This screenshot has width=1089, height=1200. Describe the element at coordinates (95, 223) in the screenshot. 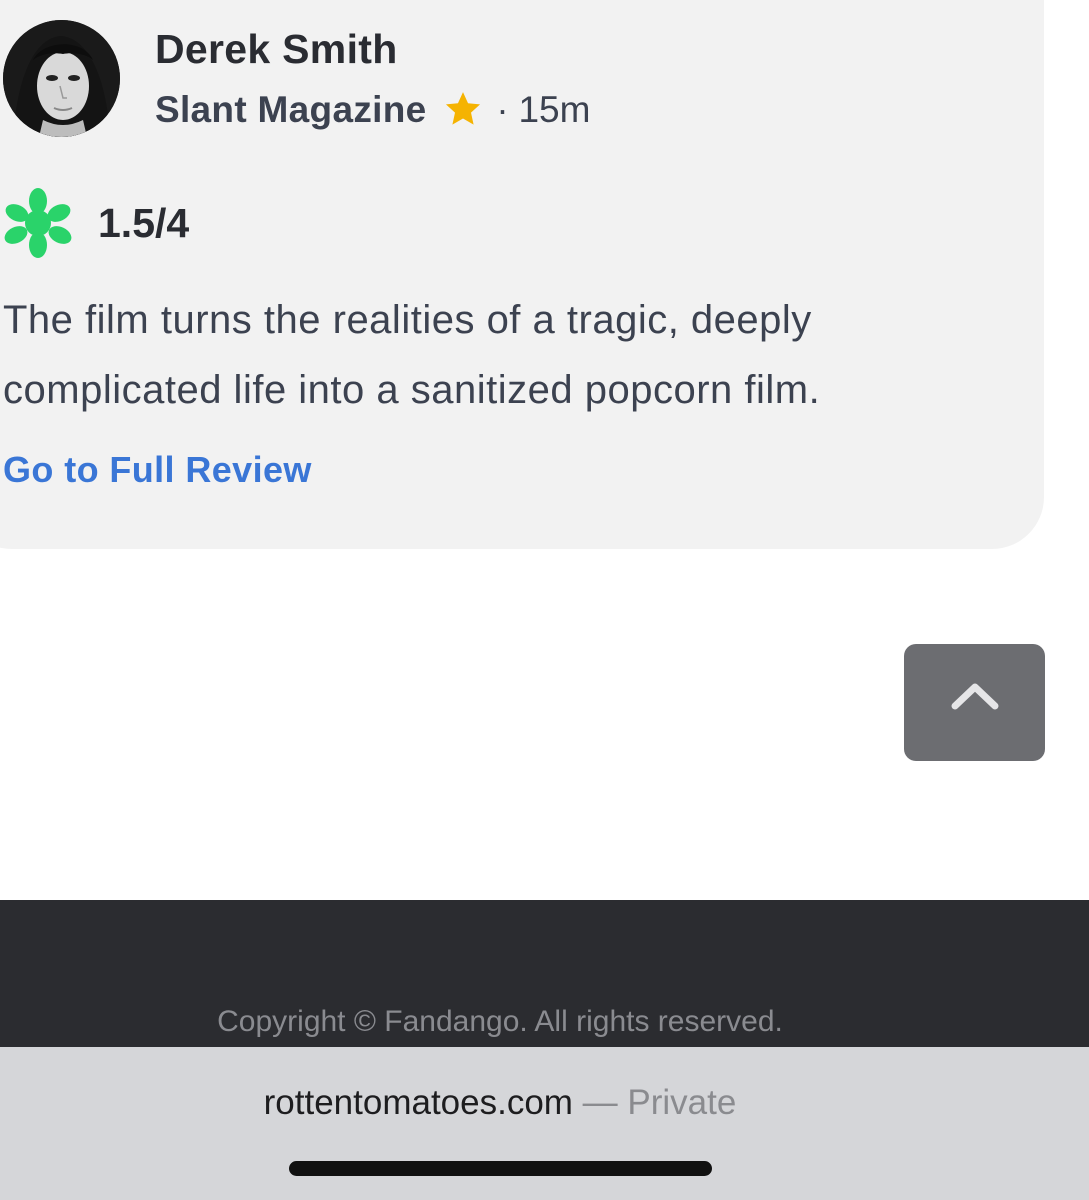

I see `score-row: 1.5/4` at that location.